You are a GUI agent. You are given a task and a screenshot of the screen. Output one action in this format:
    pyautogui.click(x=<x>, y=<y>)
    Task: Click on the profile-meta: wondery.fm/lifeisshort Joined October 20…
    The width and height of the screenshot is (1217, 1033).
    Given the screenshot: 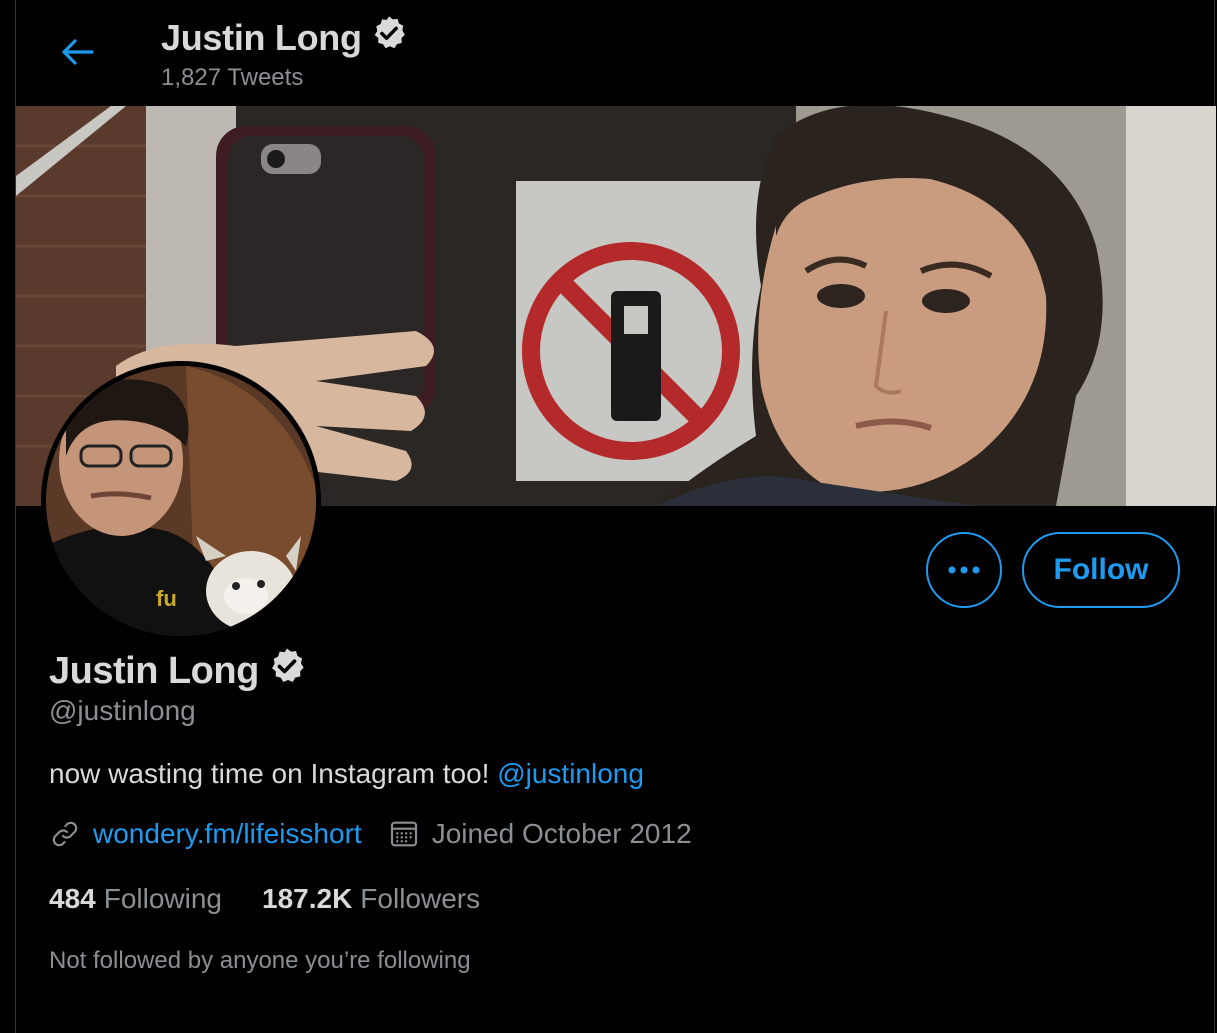 What is the action you would take?
    pyautogui.click(x=383, y=834)
    